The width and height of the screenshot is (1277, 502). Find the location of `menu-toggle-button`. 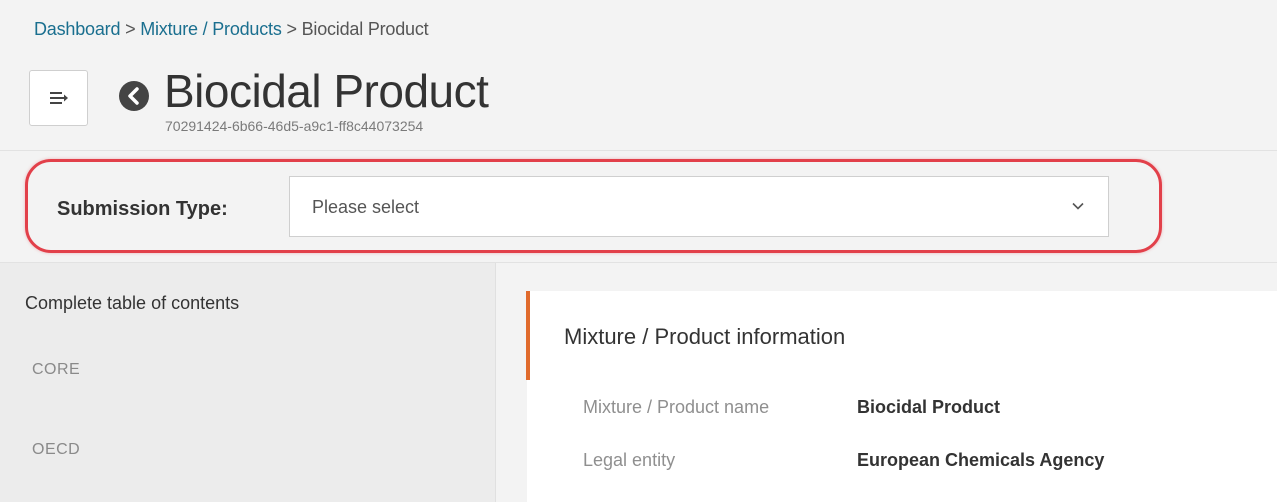

menu-toggle-button is located at coordinates (58, 98).